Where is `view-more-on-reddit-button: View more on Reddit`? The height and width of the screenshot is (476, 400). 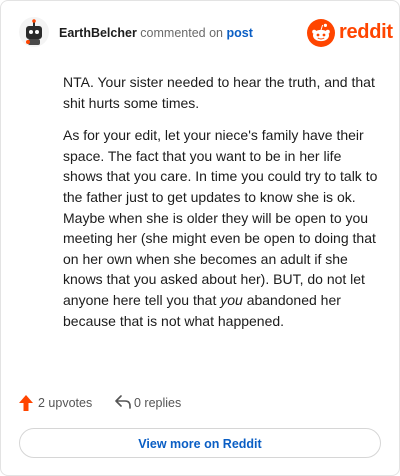 view-more-on-reddit-button: View more on Reddit is located at coordinates (200, 443).